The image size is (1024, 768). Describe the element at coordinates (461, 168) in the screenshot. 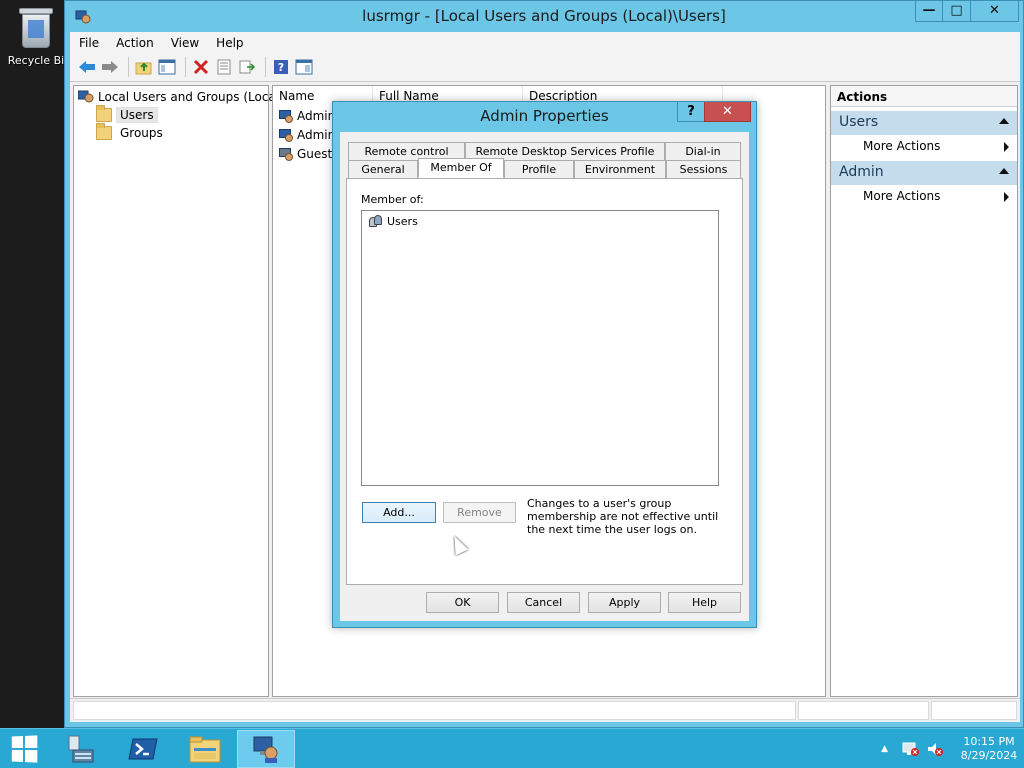

I see `tab-member-of: Member Of` at that location.